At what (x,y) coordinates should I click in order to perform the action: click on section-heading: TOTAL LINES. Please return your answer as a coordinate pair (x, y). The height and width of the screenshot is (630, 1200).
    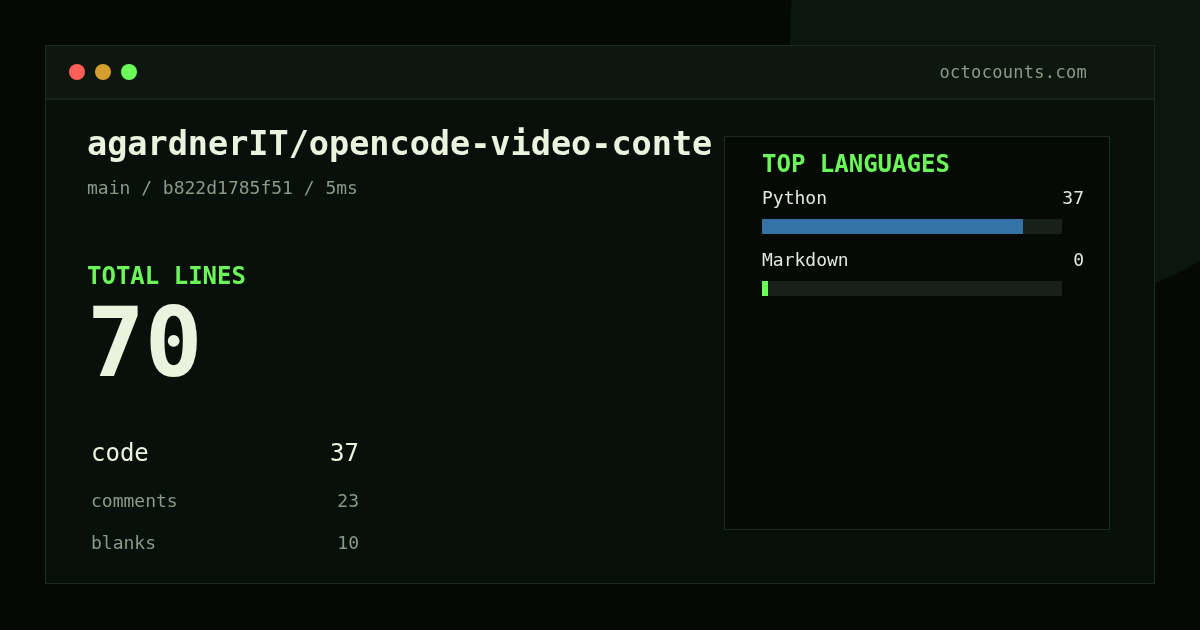
    Looking at the image, I should click on (166, 276).